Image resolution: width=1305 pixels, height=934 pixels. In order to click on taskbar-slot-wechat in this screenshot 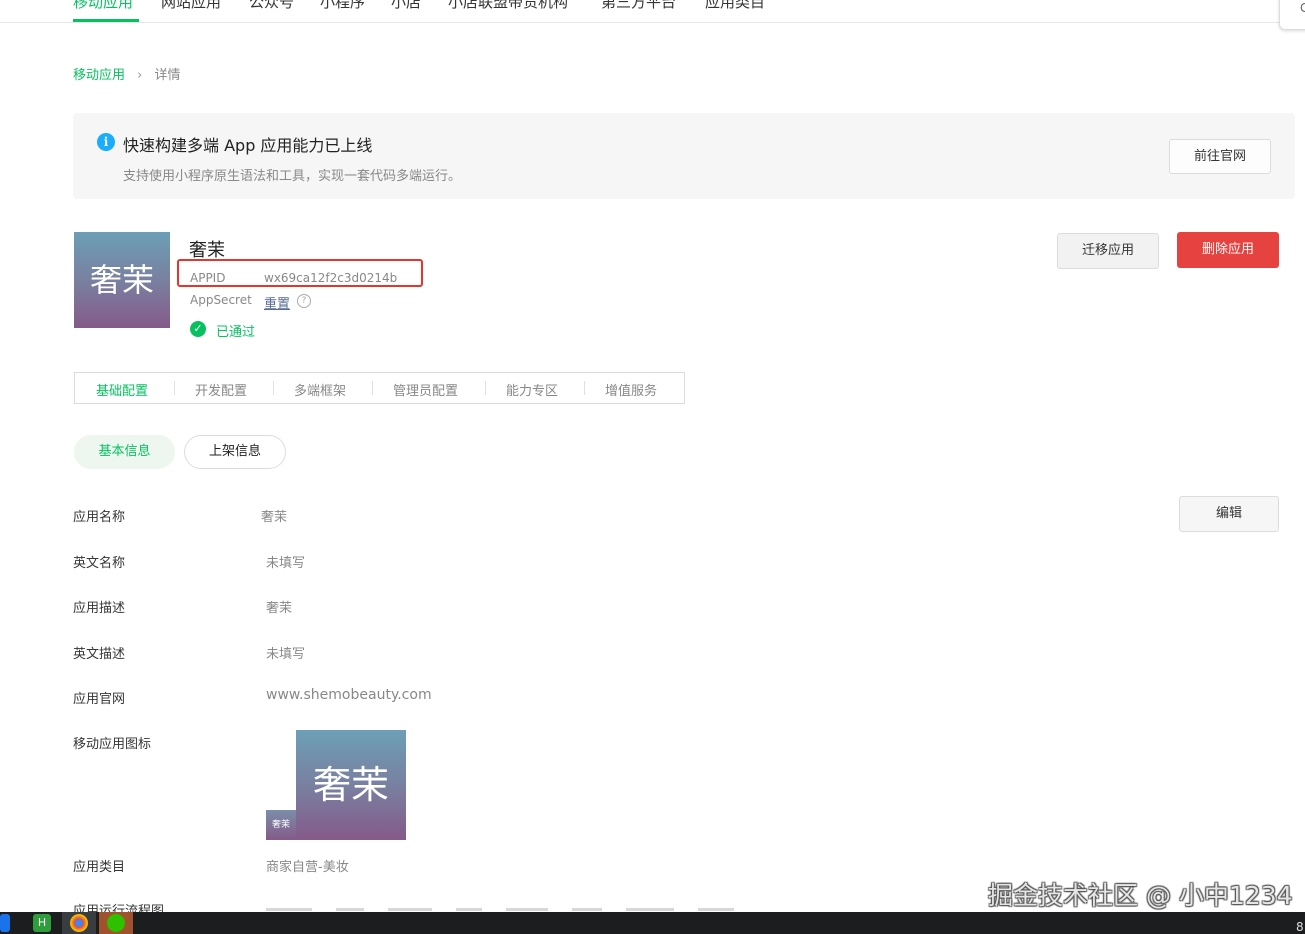, I will do `click(116, 923)`.